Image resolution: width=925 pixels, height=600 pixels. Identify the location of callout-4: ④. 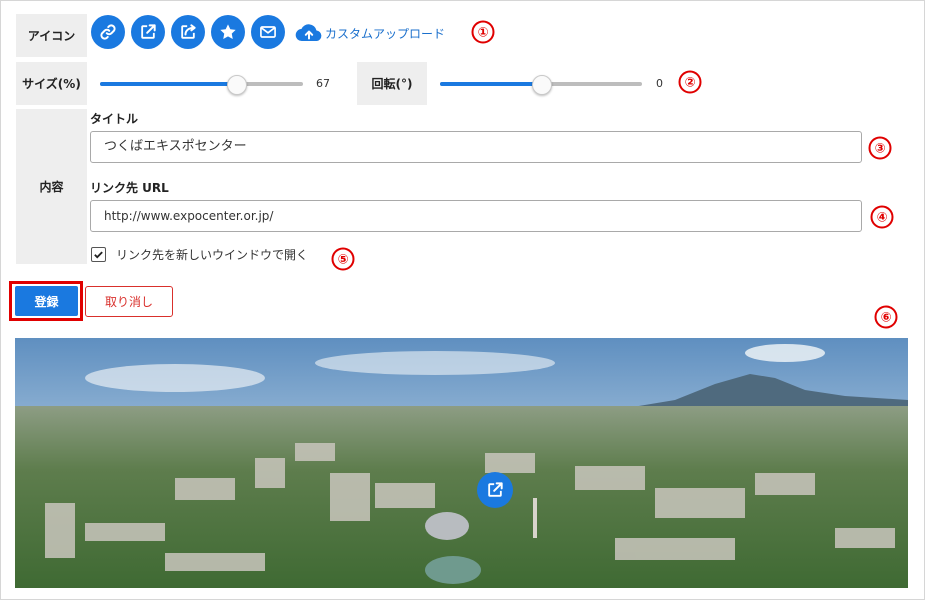
(882, 217).